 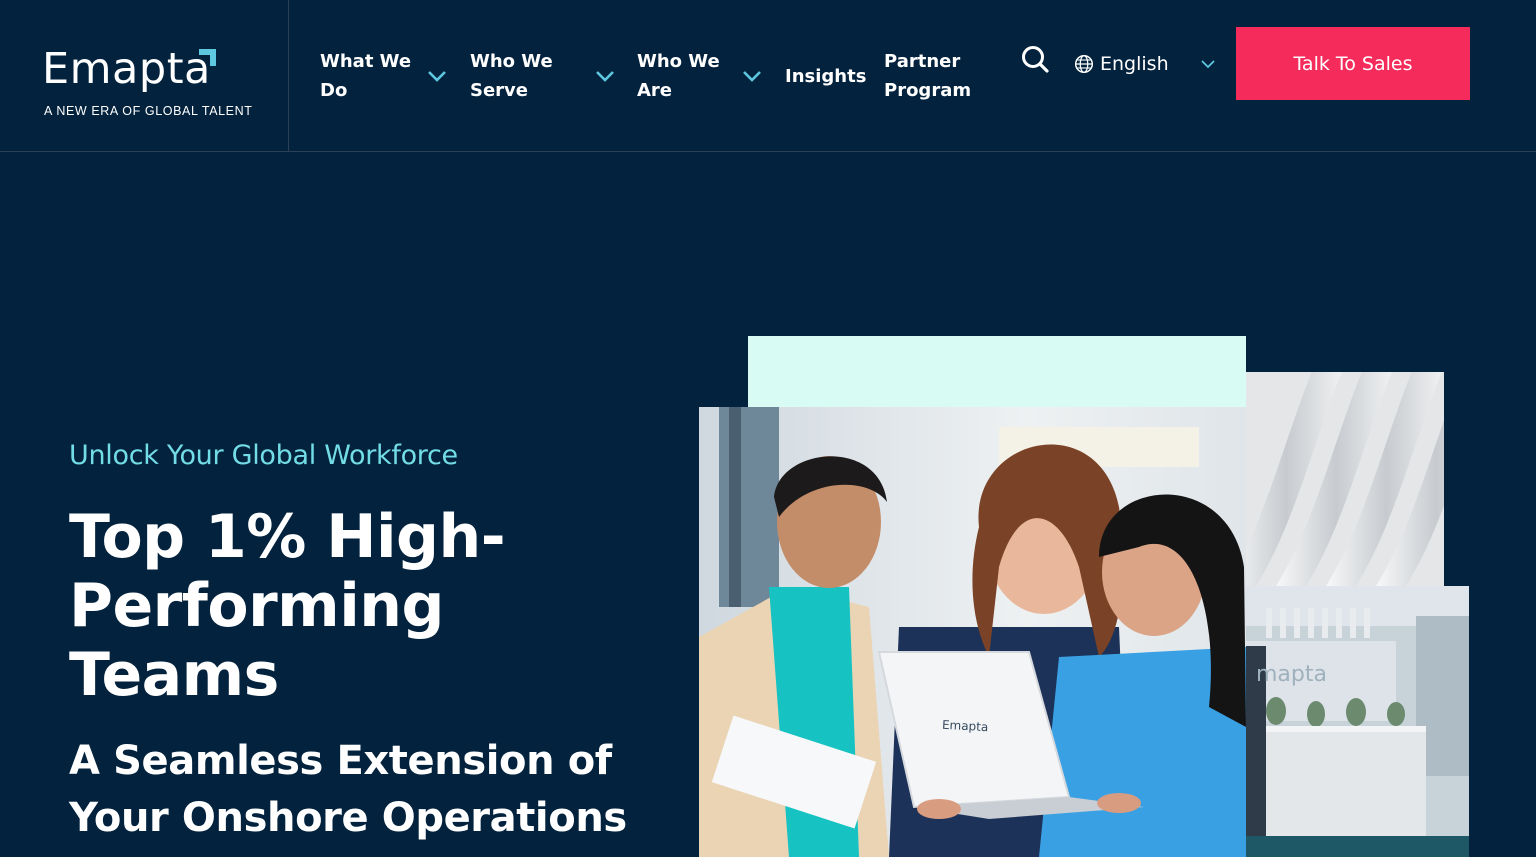 I want to click on abstract-wave-image, so click(x=1345, y=479).